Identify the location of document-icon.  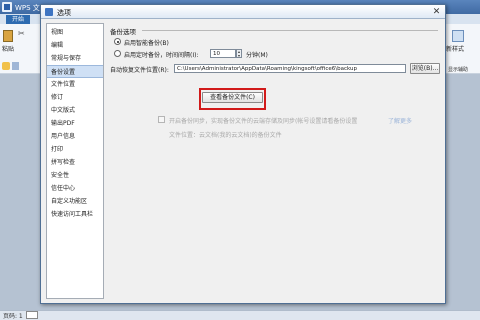
(15, 66).